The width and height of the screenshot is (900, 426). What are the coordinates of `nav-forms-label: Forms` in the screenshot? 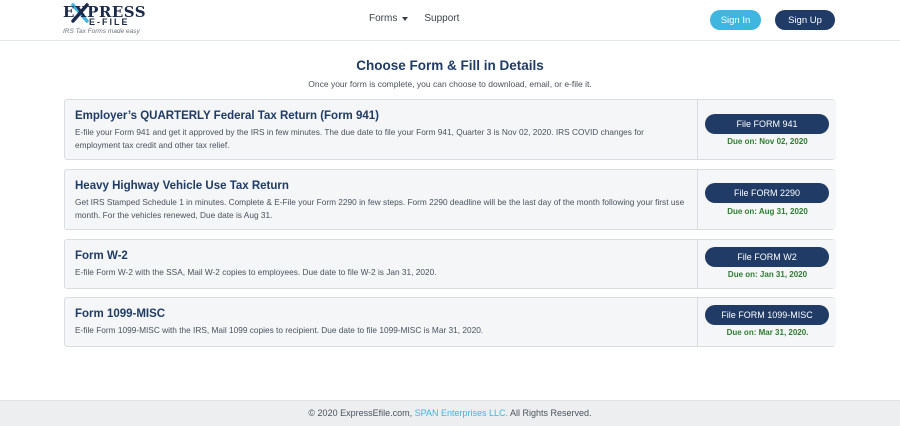 It's located at (383, 18).